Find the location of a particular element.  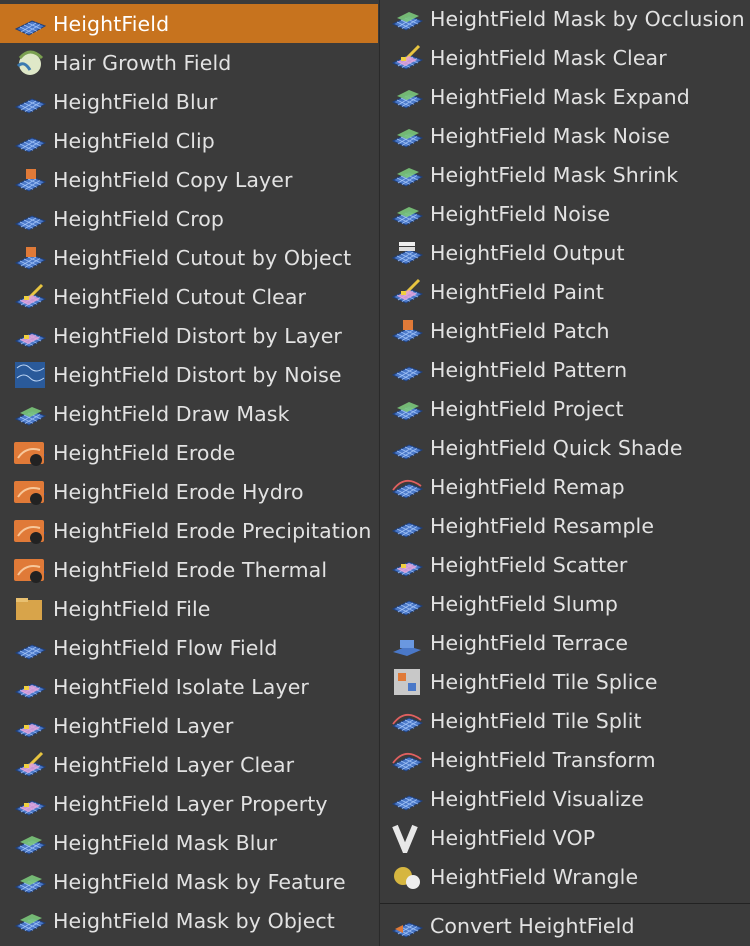

menu-item-label: HeightField Mask Clear is located at coordinates (548, 57).